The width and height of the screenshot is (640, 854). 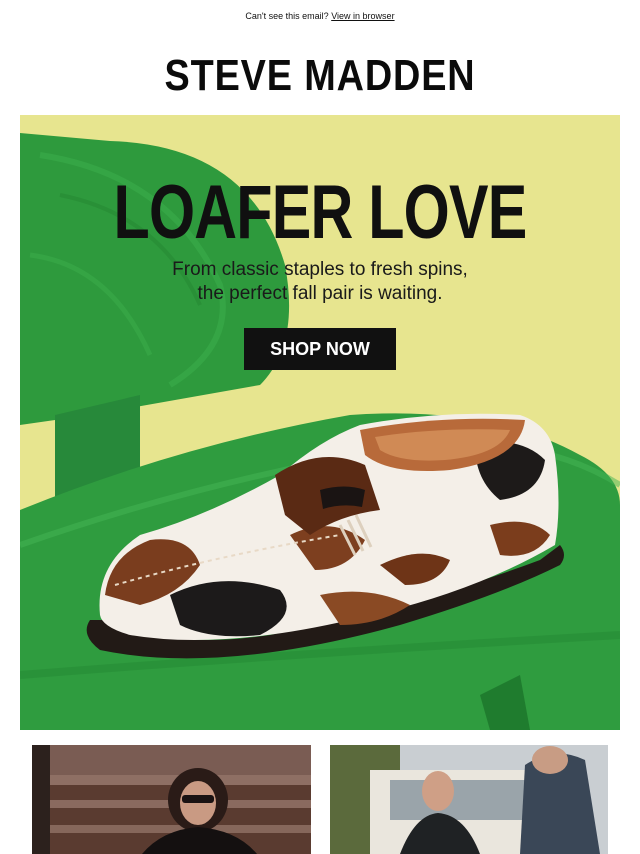 I want to click on preheader: Can't see this email? View in browser, so click(x=320, y=16).